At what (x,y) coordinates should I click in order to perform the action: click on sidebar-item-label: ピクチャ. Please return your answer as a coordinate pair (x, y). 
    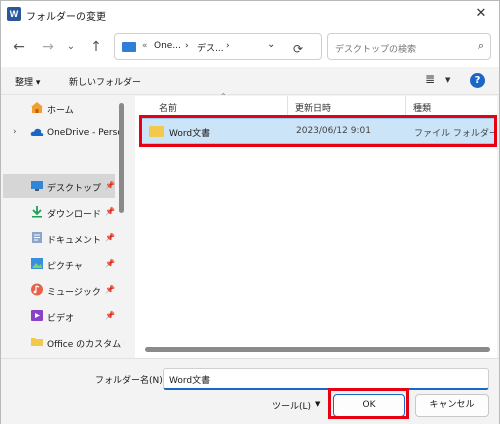
    Looking at the image, I should click on (65, 267).